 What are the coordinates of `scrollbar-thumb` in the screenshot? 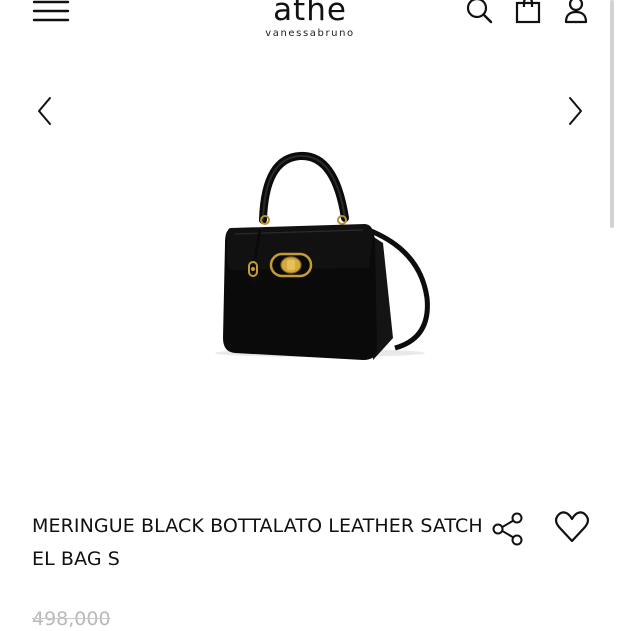 It's located at (612, 114).